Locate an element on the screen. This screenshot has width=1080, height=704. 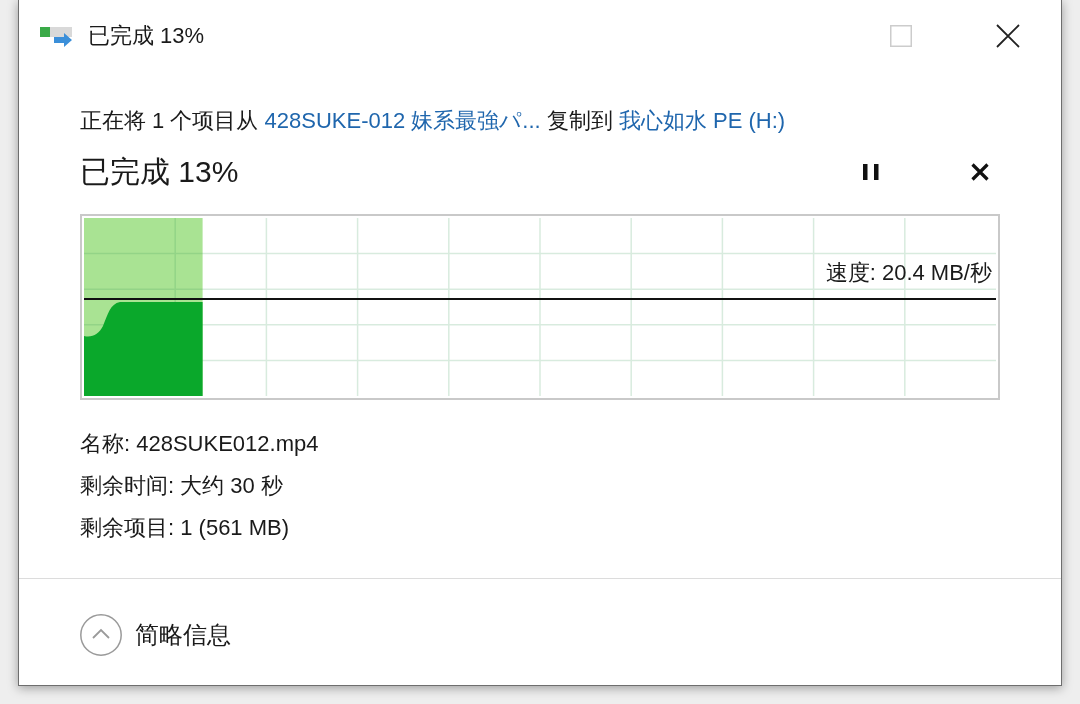
copy-status-text: 正在将 1 个项目从 428SUKE-012 妹系最強パ... 复制到 我心如水 PE (H:) is located at coordinates (433, 121).